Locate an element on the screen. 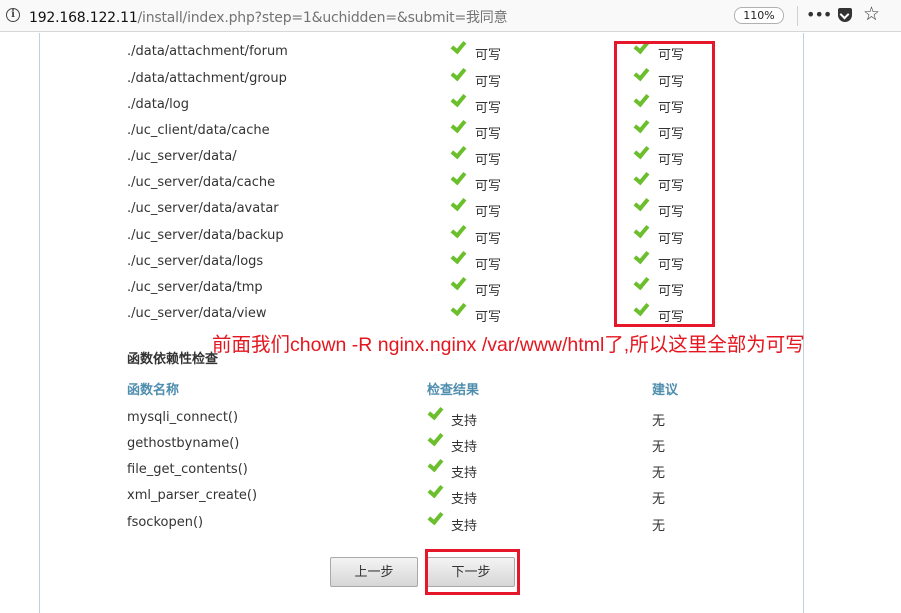 The image size is (901, 613). dir-path: ./data/log is located at coordinates (158, 104).